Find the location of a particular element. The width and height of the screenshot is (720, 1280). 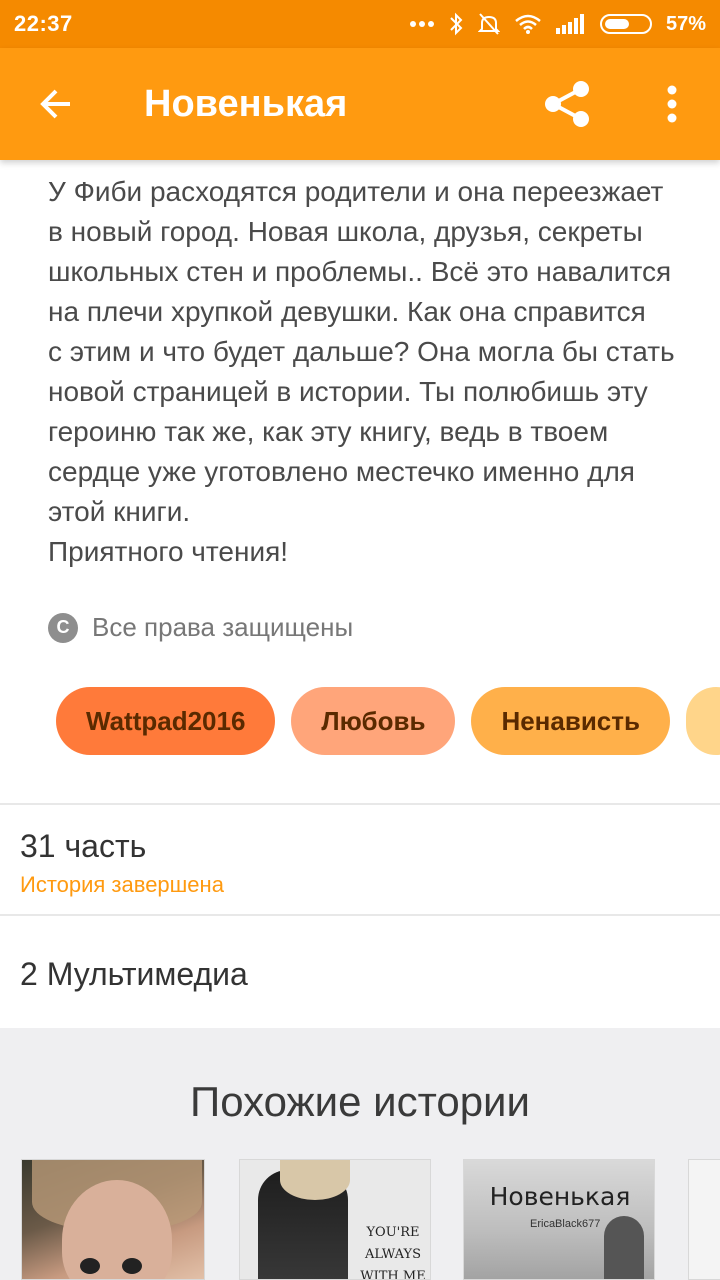

copyright-text: Все права защищены is located at coordinates (223, 627).